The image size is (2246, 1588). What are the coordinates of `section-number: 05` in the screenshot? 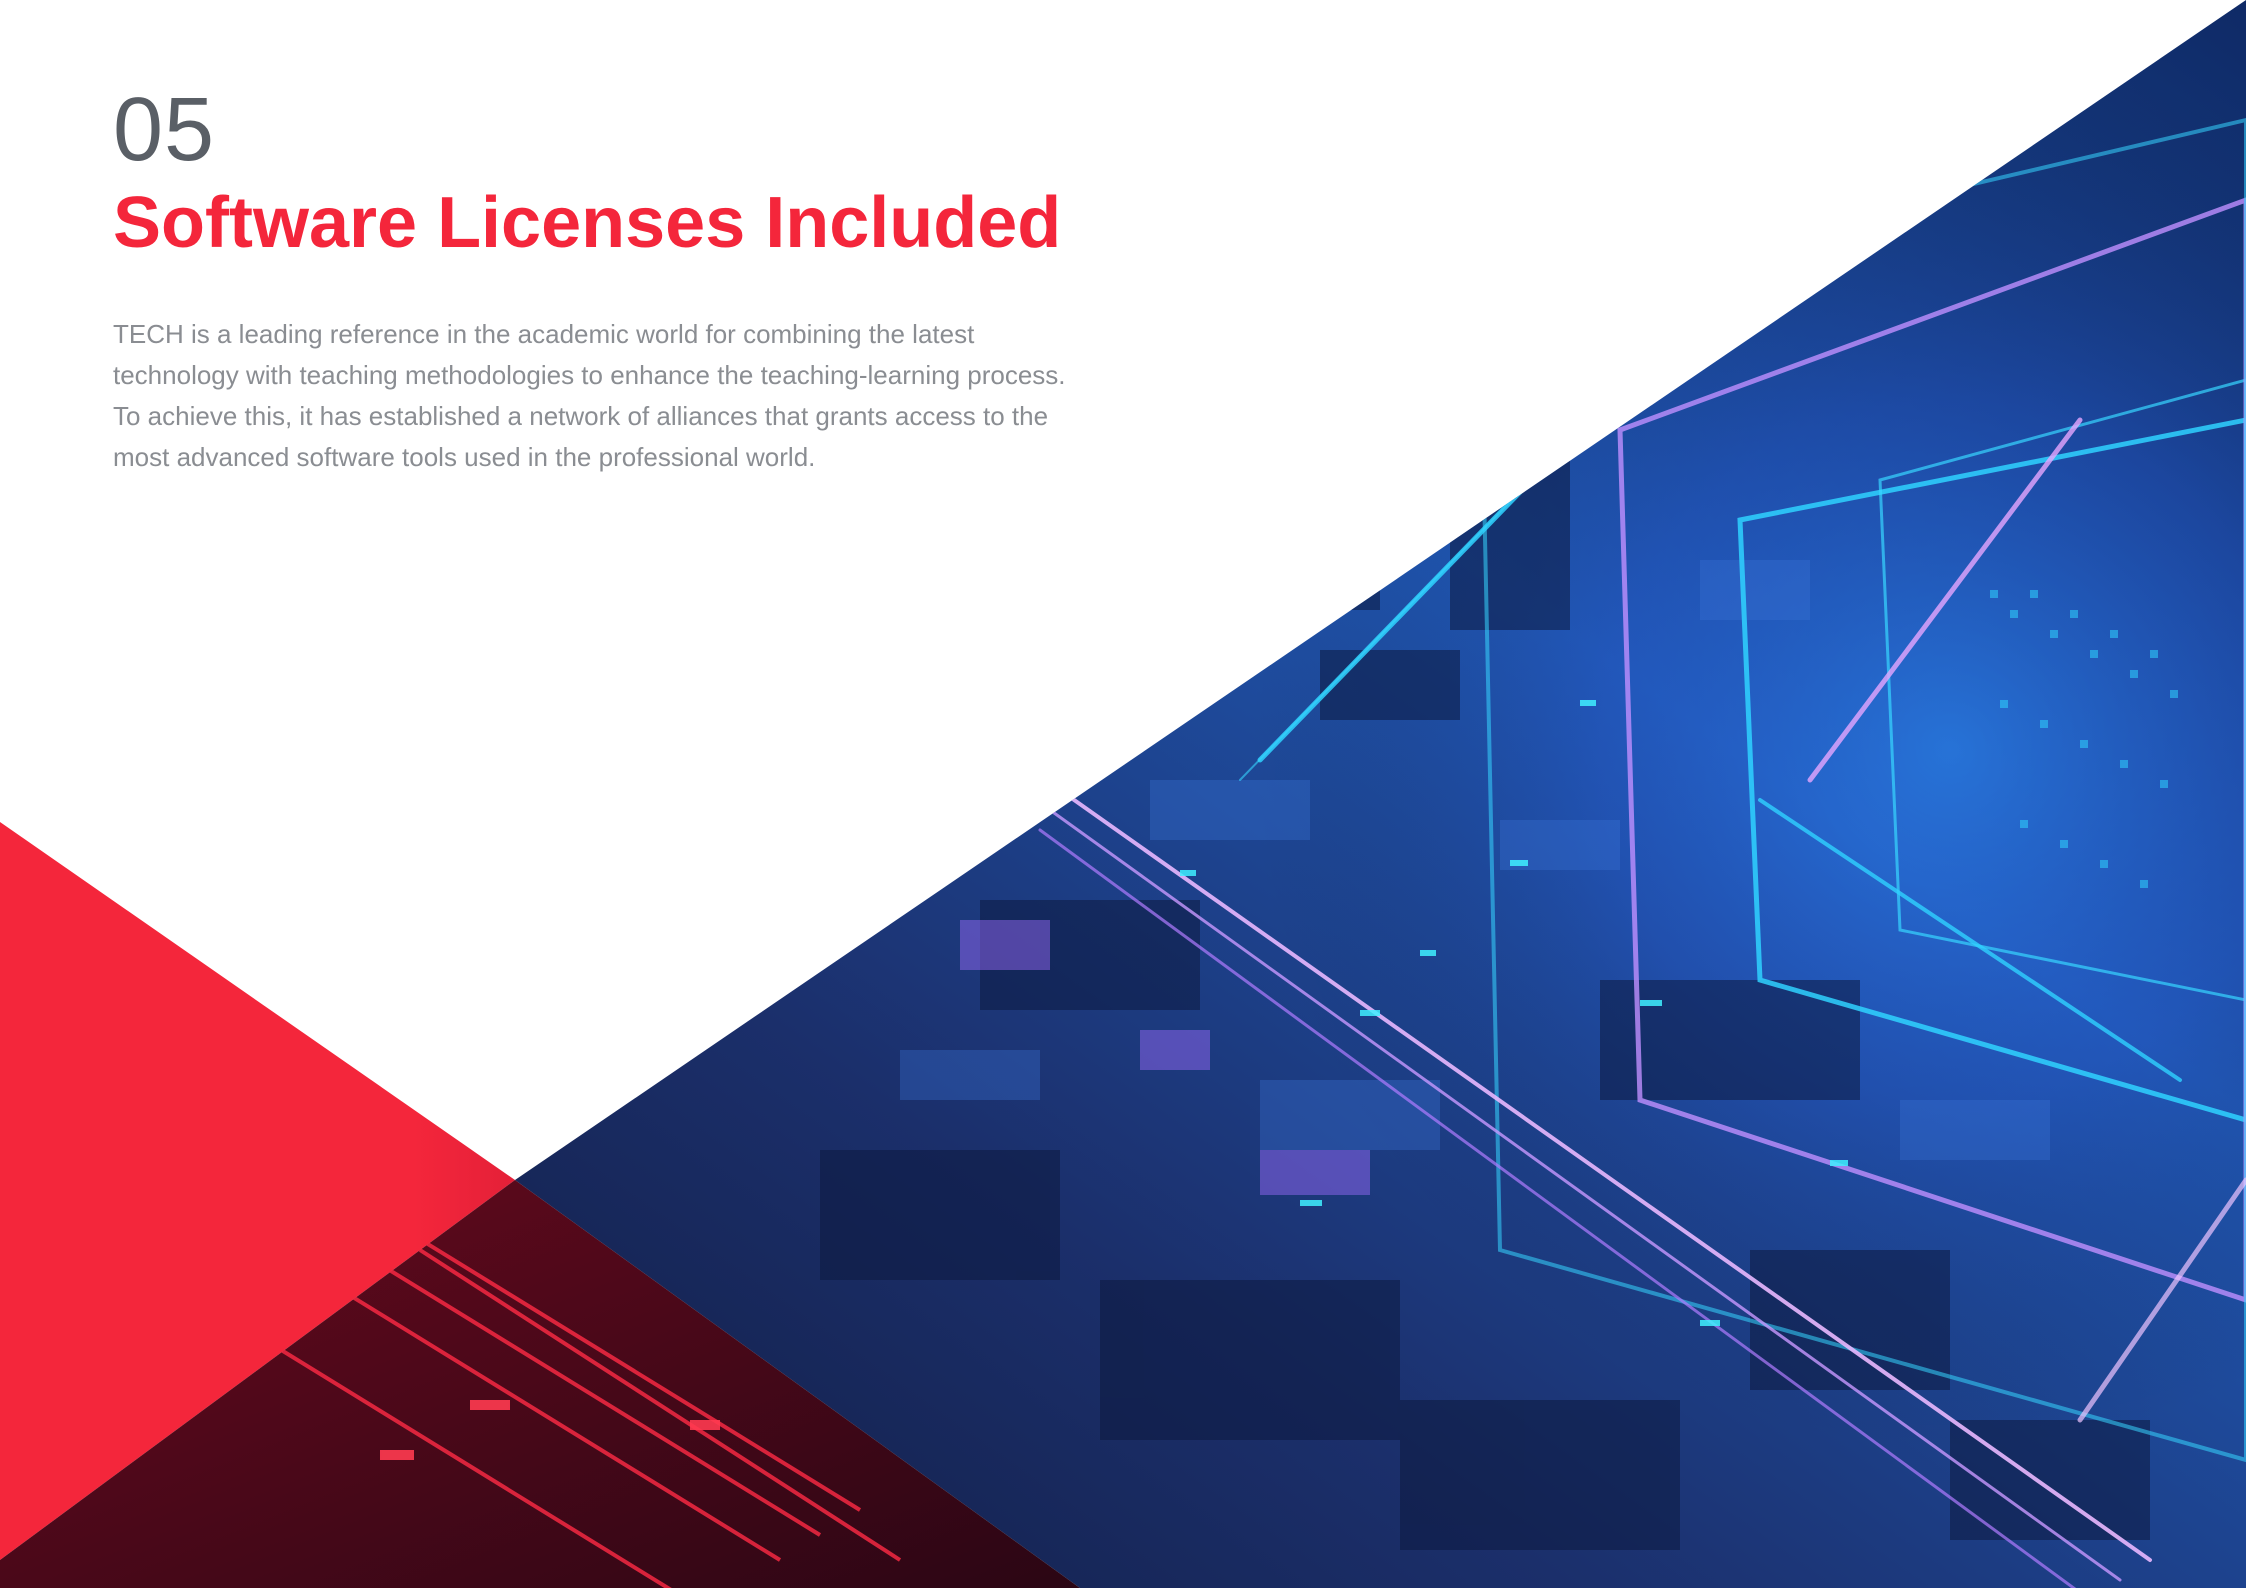 It's located at (164, 130).